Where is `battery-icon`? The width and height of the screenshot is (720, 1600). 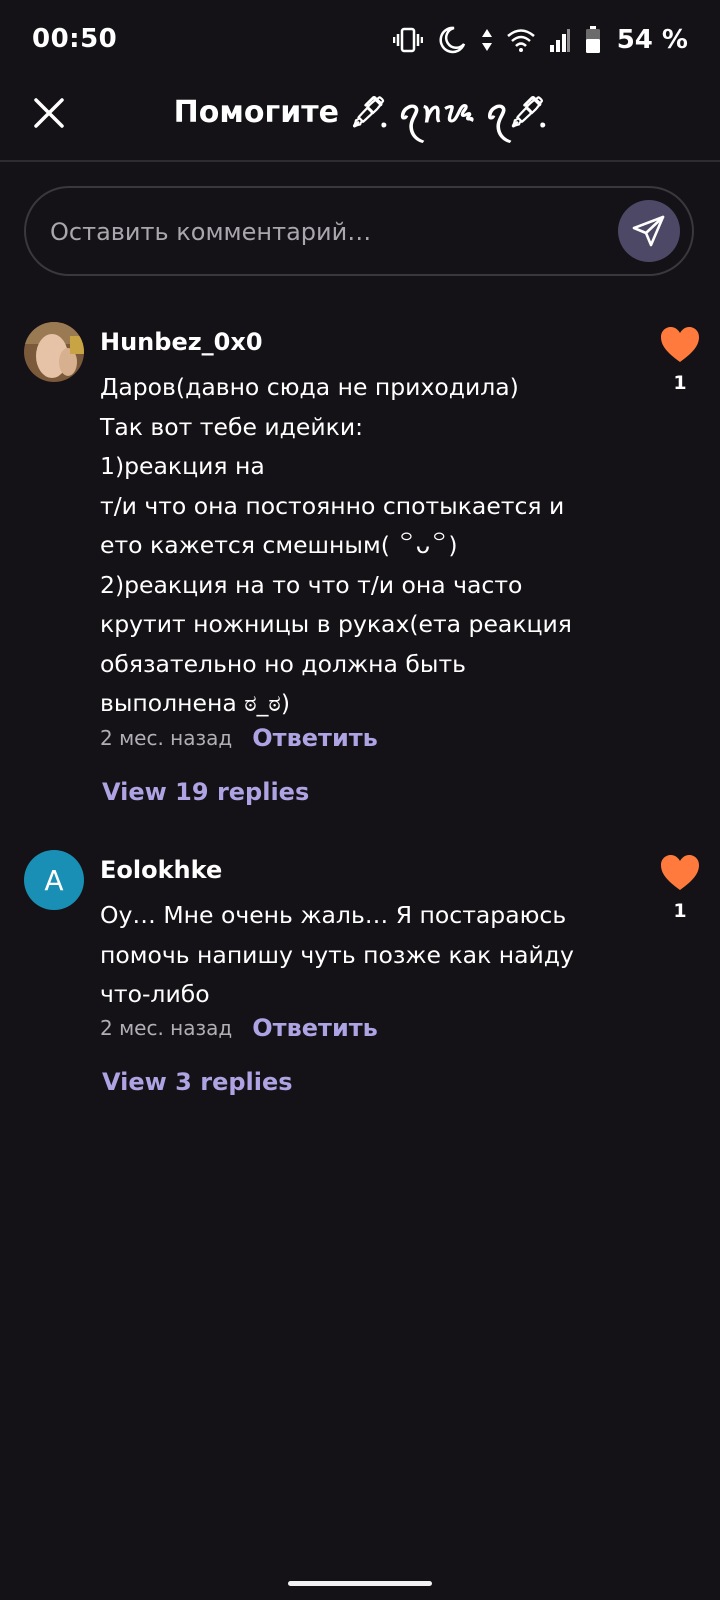
battery-icon is located at coordinates (593, 40).